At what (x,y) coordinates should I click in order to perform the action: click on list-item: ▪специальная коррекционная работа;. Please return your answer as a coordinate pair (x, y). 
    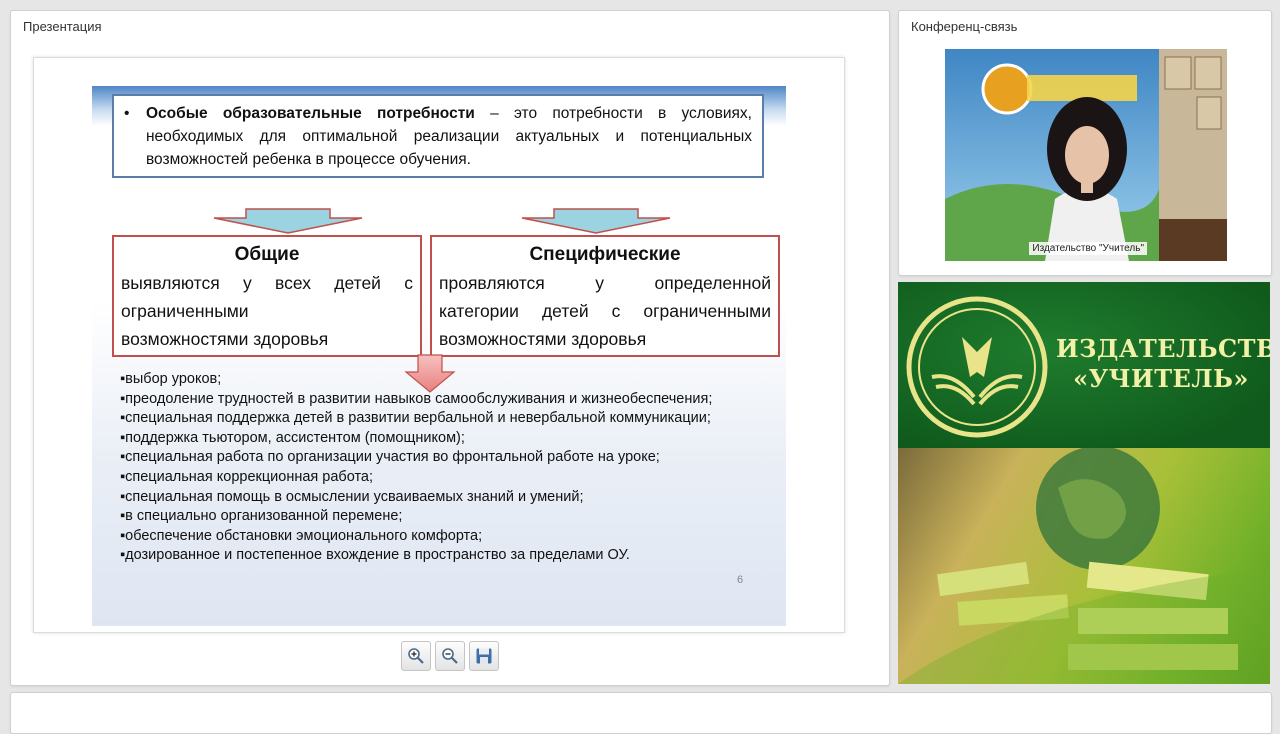
    Looking at the image, I should click on (247, 476).